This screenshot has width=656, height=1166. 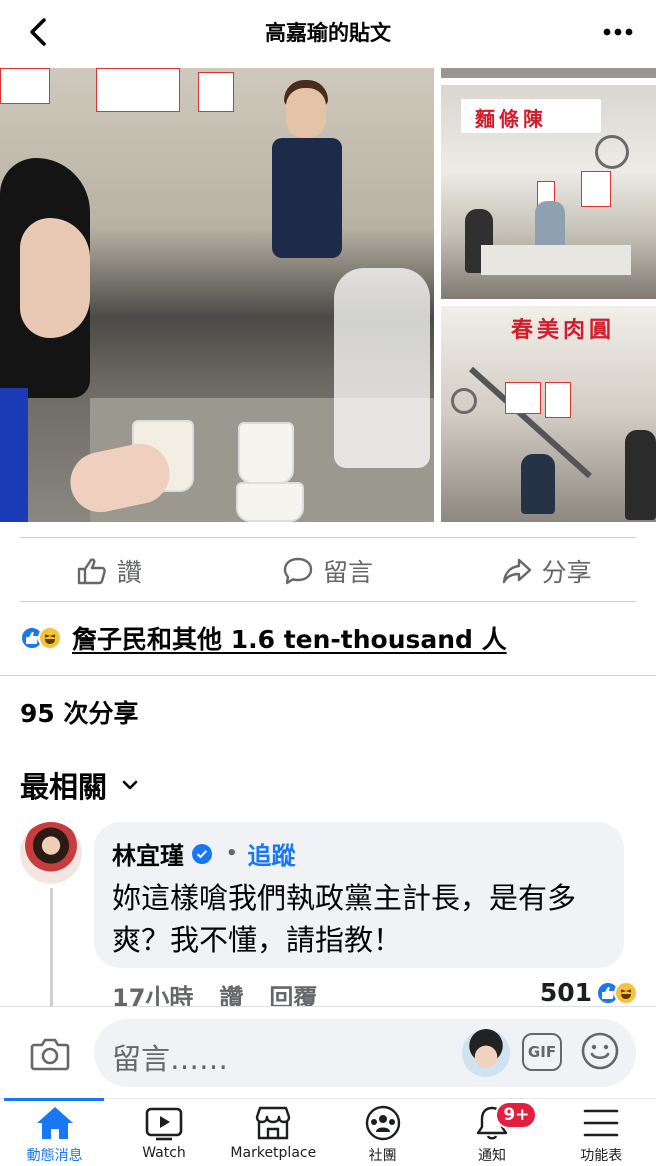 I want to click on gif-button: GIF, so click(x=542, y=1052).